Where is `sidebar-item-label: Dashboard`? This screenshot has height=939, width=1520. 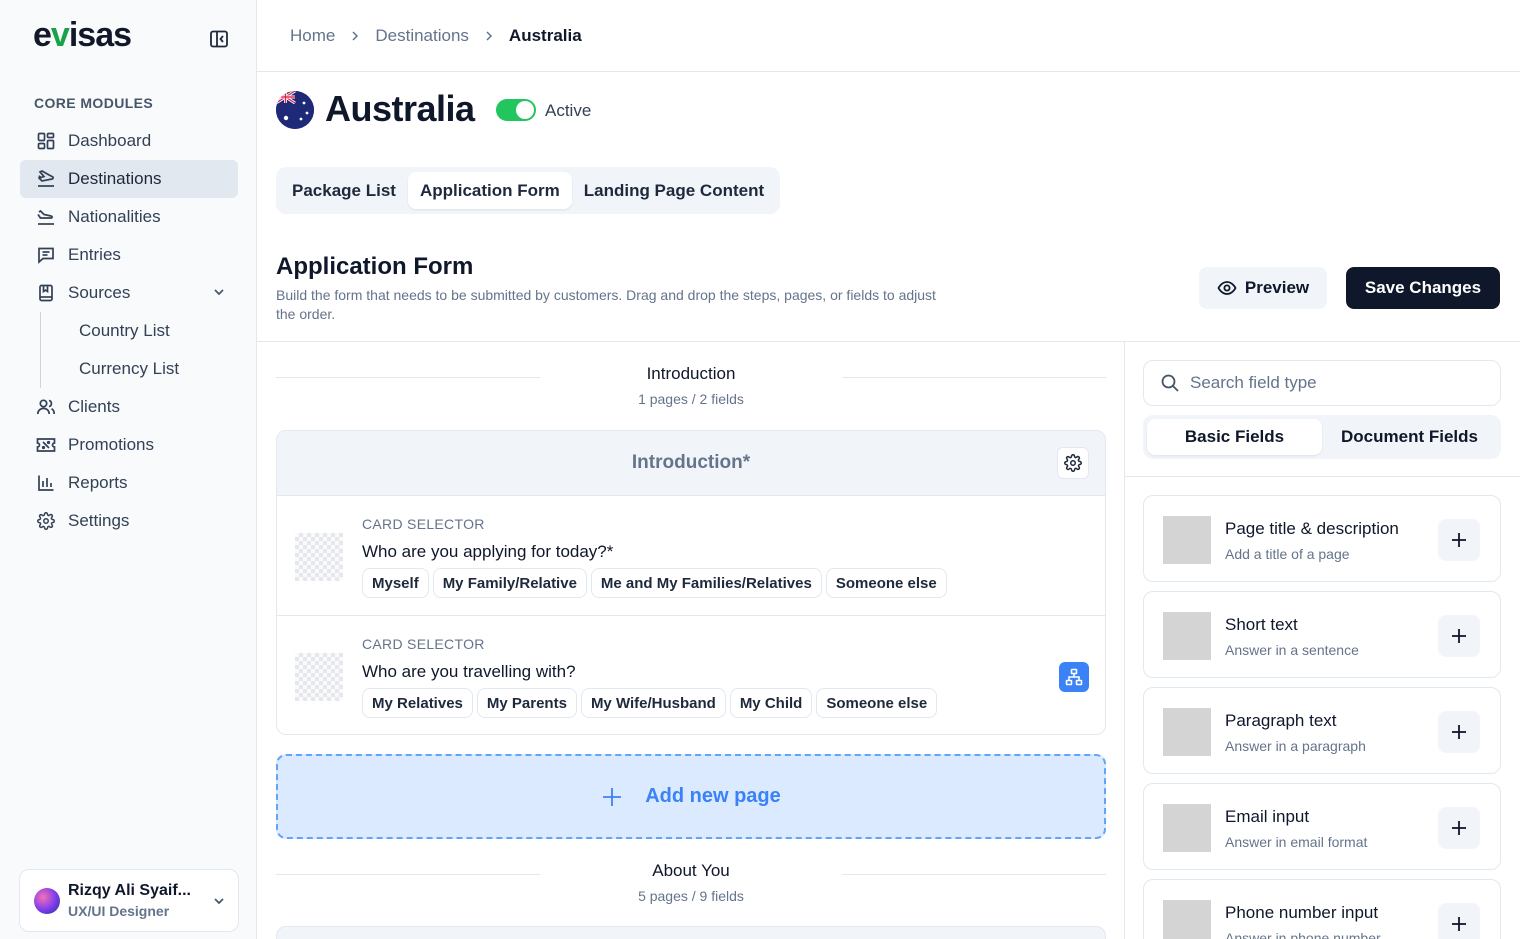 sidebar-item-label: Dashboard is located at coordinates (110, 140).